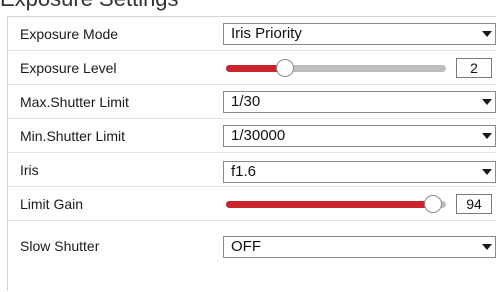  I want to click on iris-value: f1.6, so click(244, 171).